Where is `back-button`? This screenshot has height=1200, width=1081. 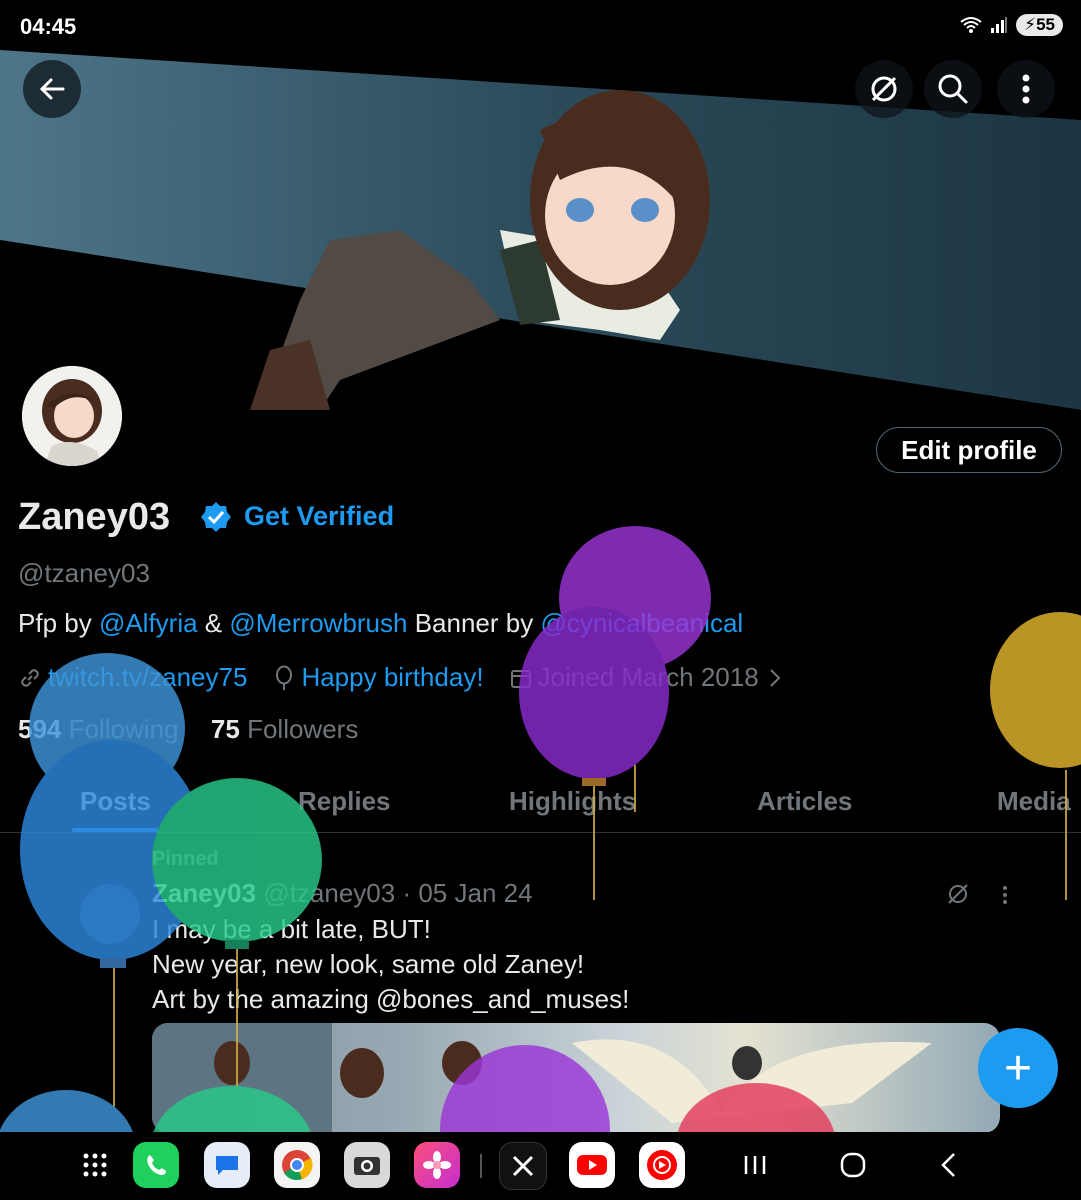 back-button is located at coordinates (52, 89).